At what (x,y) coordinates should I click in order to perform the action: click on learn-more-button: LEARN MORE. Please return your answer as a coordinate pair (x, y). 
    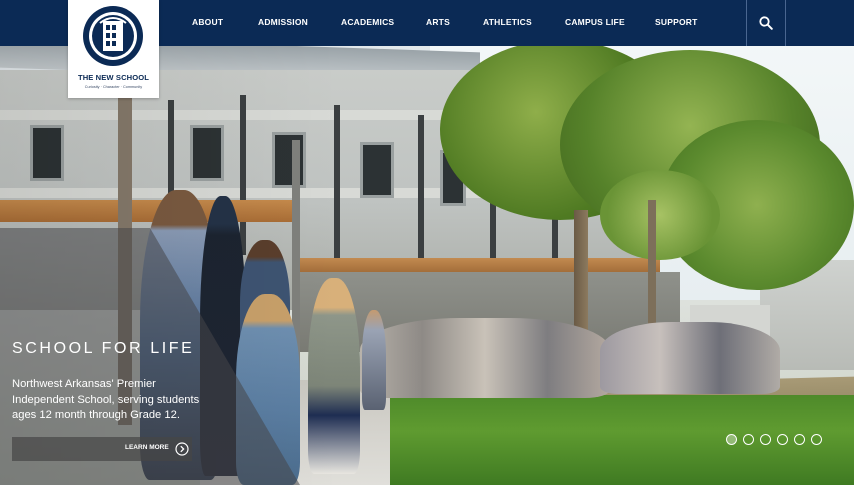
    Looking at the image, I should click on (102, 449).